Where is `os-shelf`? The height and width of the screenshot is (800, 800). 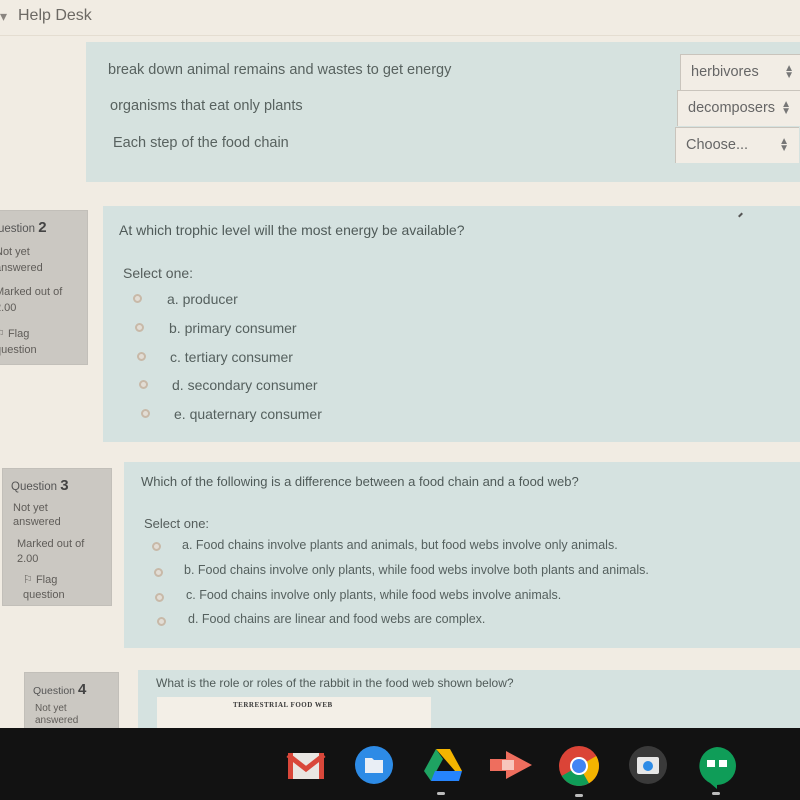 os-shelf is located at coordinates (400, 764).